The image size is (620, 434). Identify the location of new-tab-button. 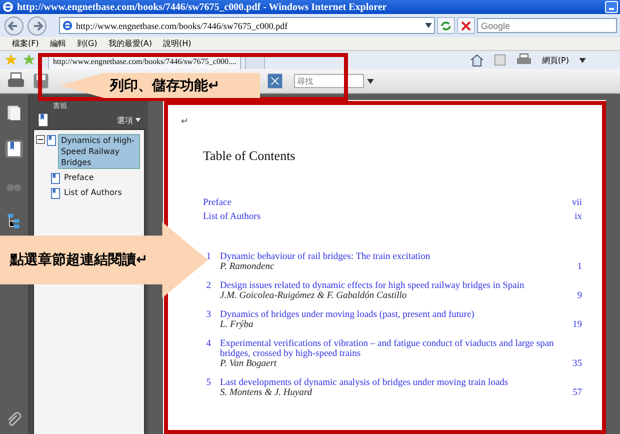
(255, 62).